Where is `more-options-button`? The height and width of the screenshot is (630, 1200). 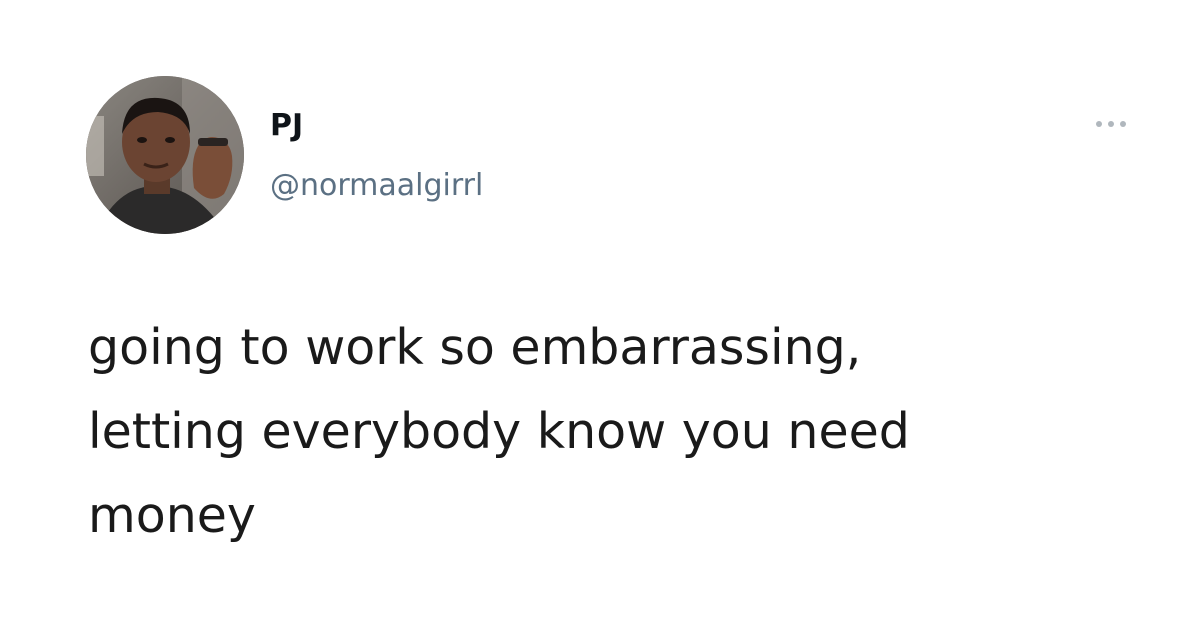 more-options-button is located at coordinates (1111, 124).